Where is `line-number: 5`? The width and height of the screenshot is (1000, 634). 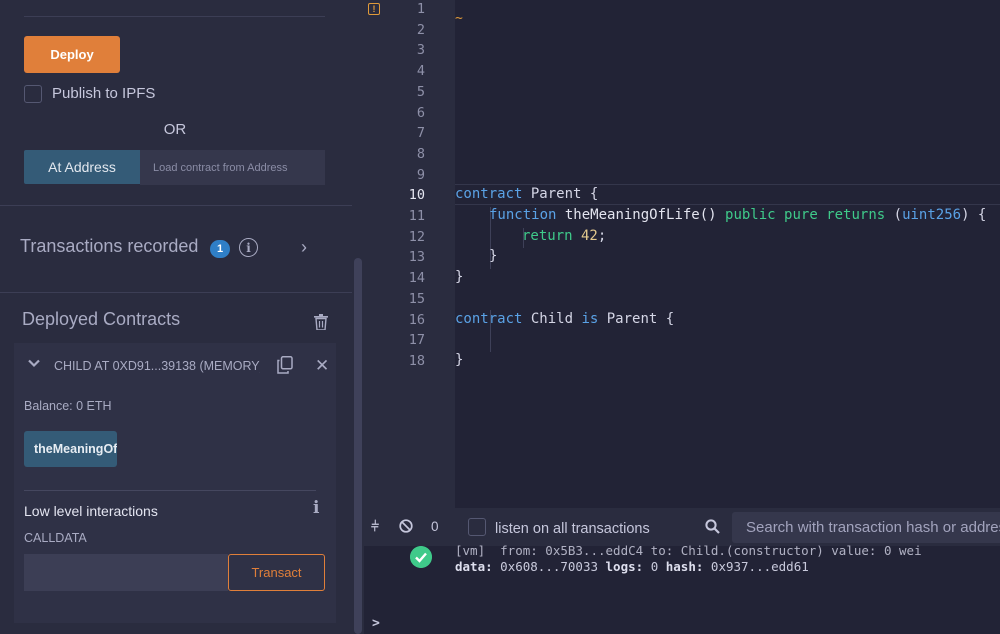 line-number: 5 is located at coordinates (420, 91).